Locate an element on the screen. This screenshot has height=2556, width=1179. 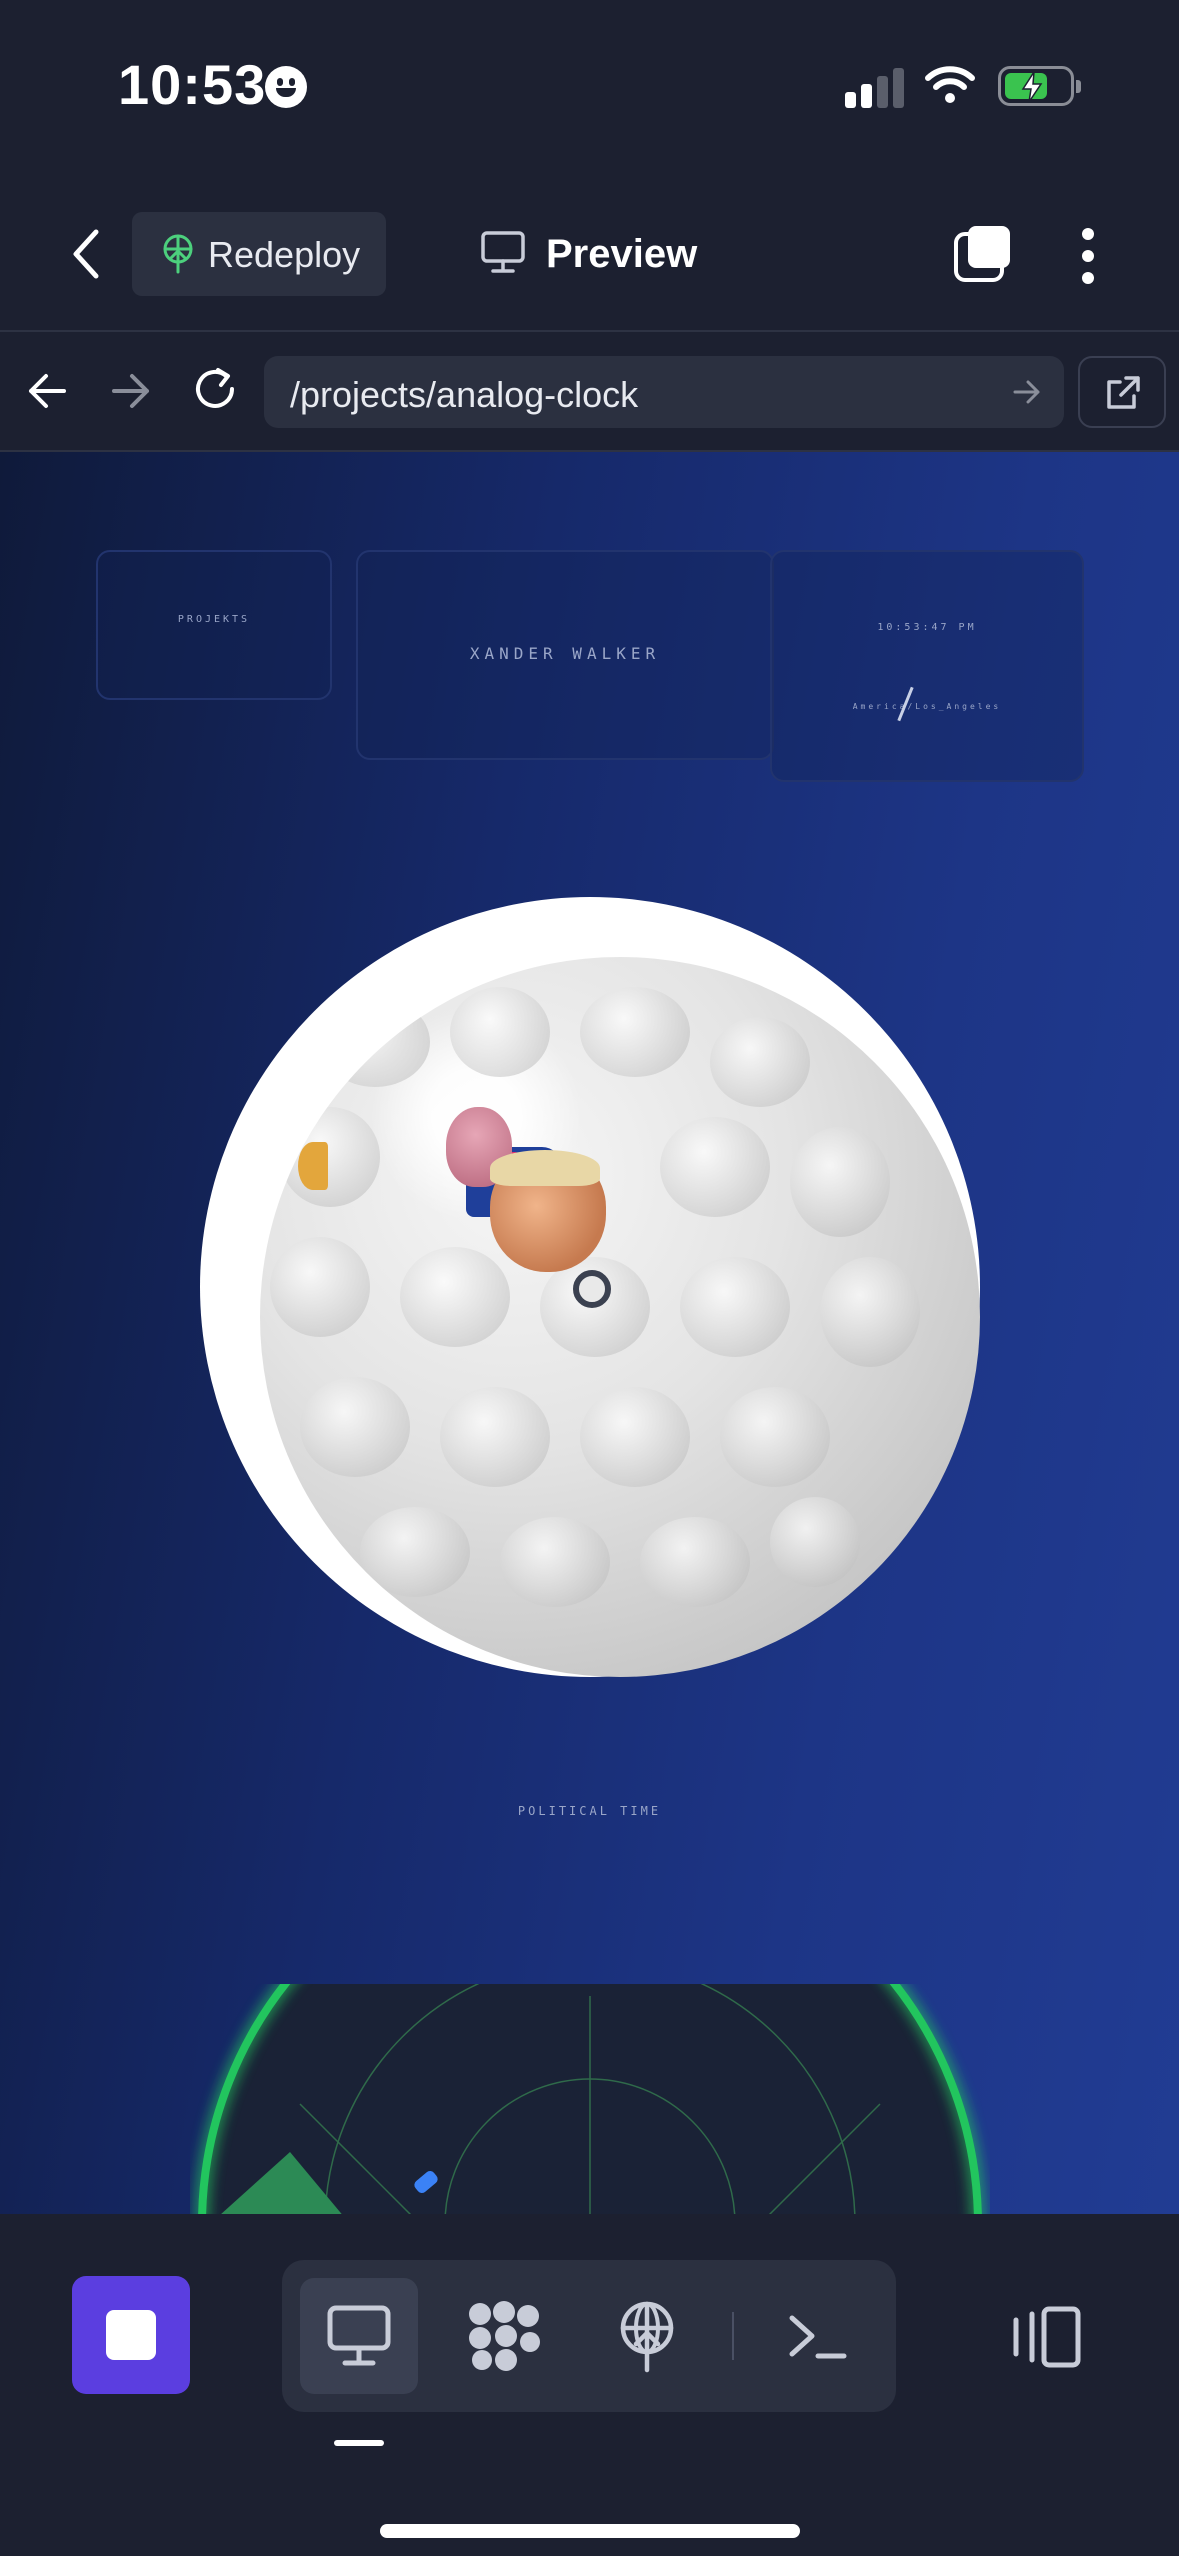
terminal-icon is located at coordinates (818, 2337).